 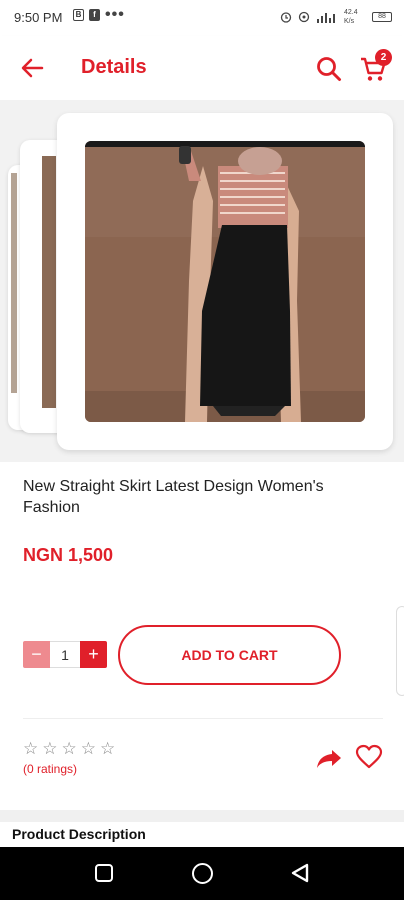 What do you see at coordinates (94, 15) in the screenshot?
I see `facebook-icon: f` at bounding box center [94, 15].